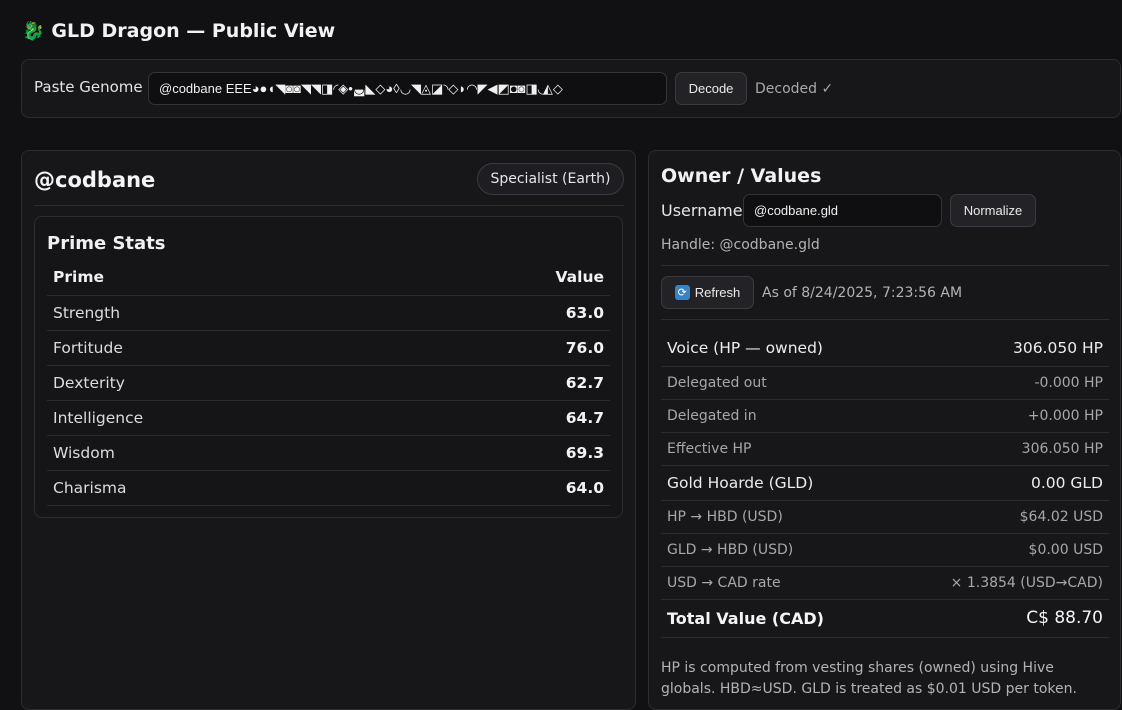 Image resolution: width=1122 pixels, height=710 pixels. Describe the element at coordinates (740, 245) in the screenshot. I see `handle-text: Handle: @codbane.gld` at that location.